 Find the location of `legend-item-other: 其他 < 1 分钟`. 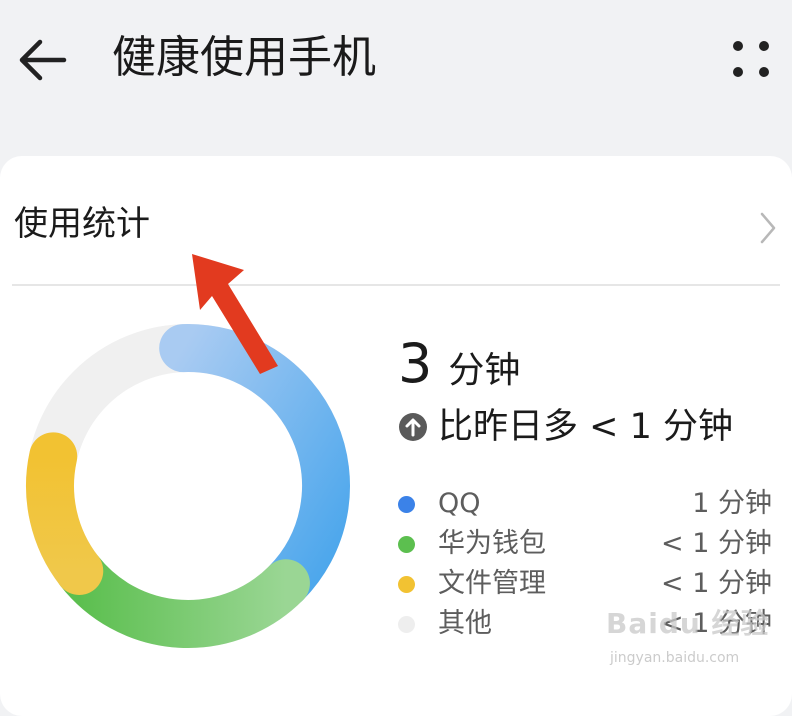

legend-item-other: 其他 < 1 分钟 is located at coordinates (586, 624).